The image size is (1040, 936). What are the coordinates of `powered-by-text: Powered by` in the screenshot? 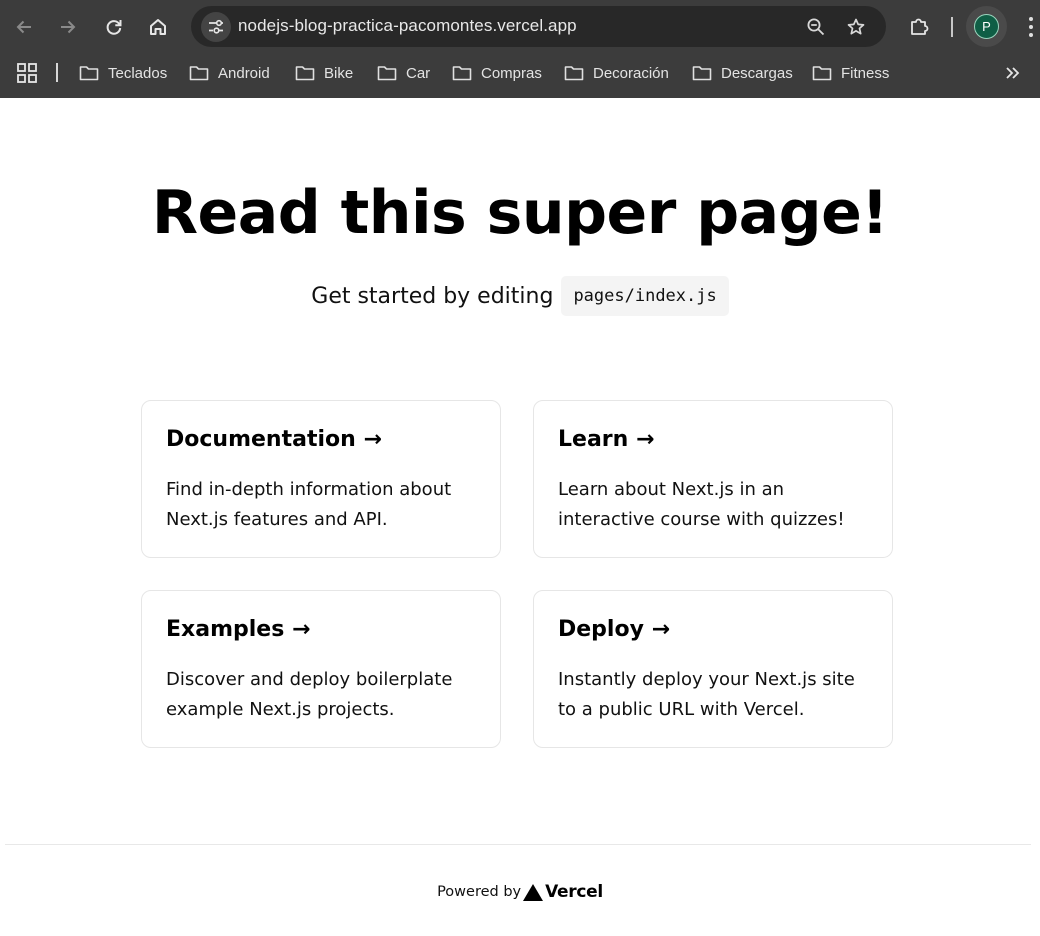 It's located at (479, 892).